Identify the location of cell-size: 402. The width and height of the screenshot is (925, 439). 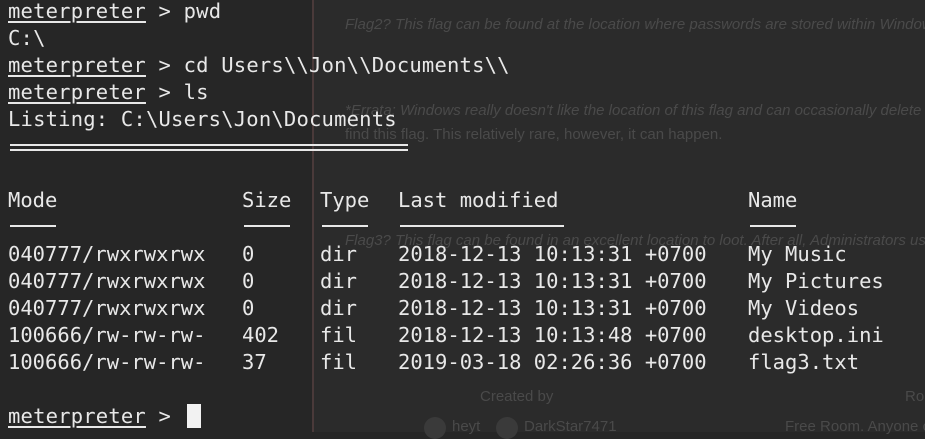
(261, 335).